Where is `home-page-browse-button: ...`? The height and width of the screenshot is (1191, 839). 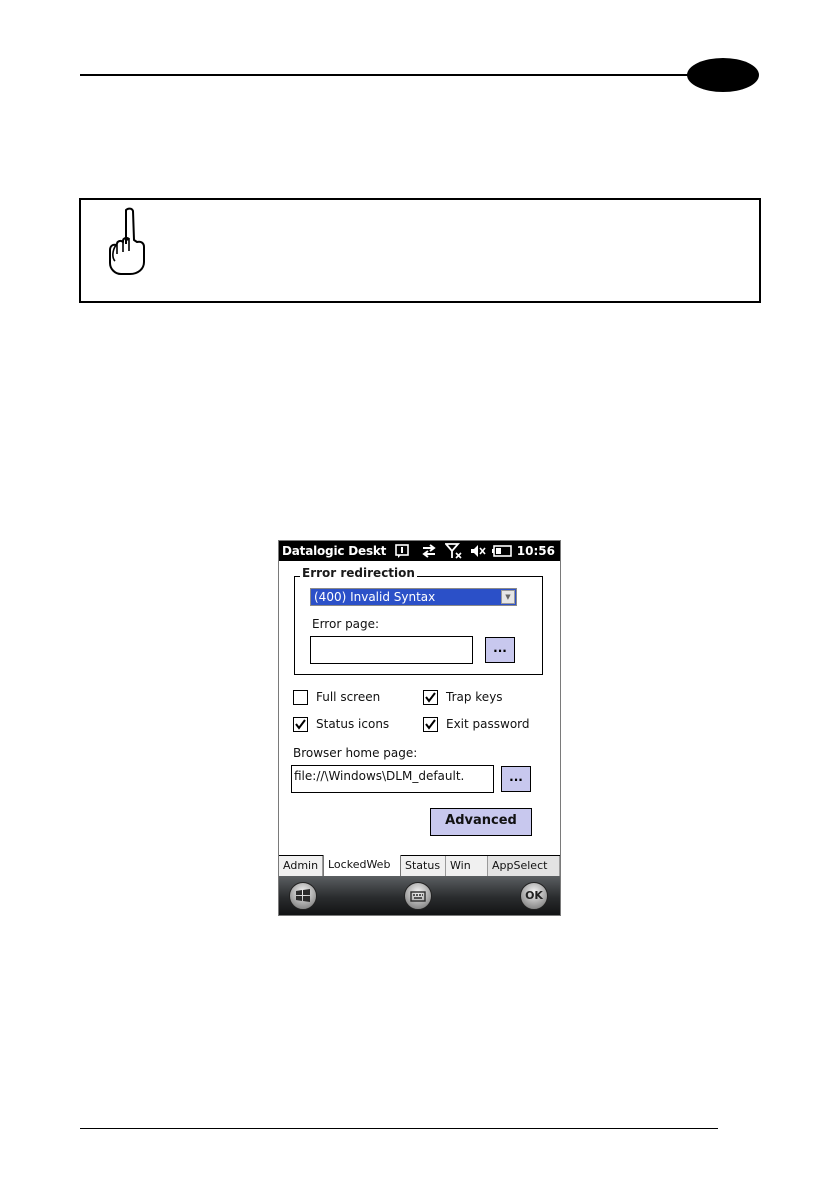 home-page-browse-button: ... is located at coordinates (516, 779).